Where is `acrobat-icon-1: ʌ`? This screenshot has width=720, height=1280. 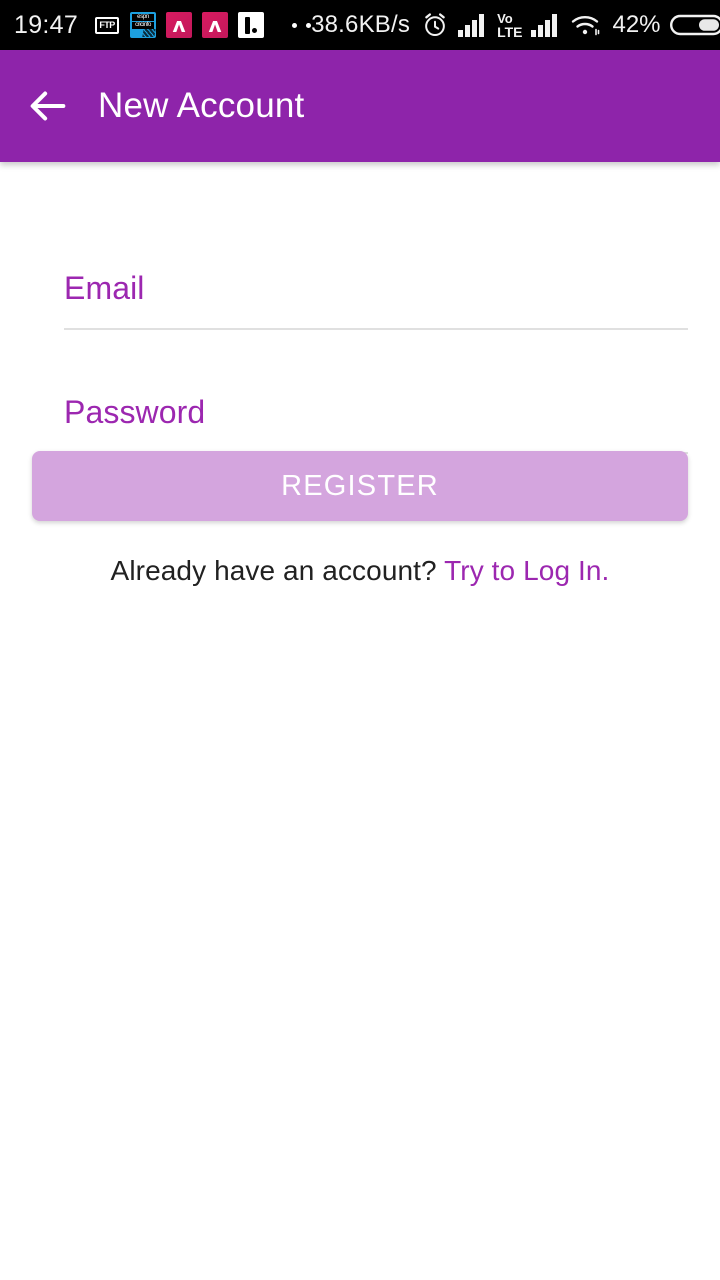 acrobat-icon-1: ʌ is located at coordinates (179, 25).